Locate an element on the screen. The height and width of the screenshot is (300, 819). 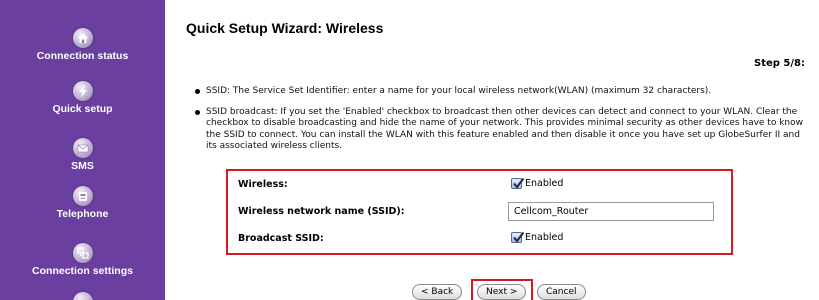
sidebar-item-more is located at coordinates (82, 296).